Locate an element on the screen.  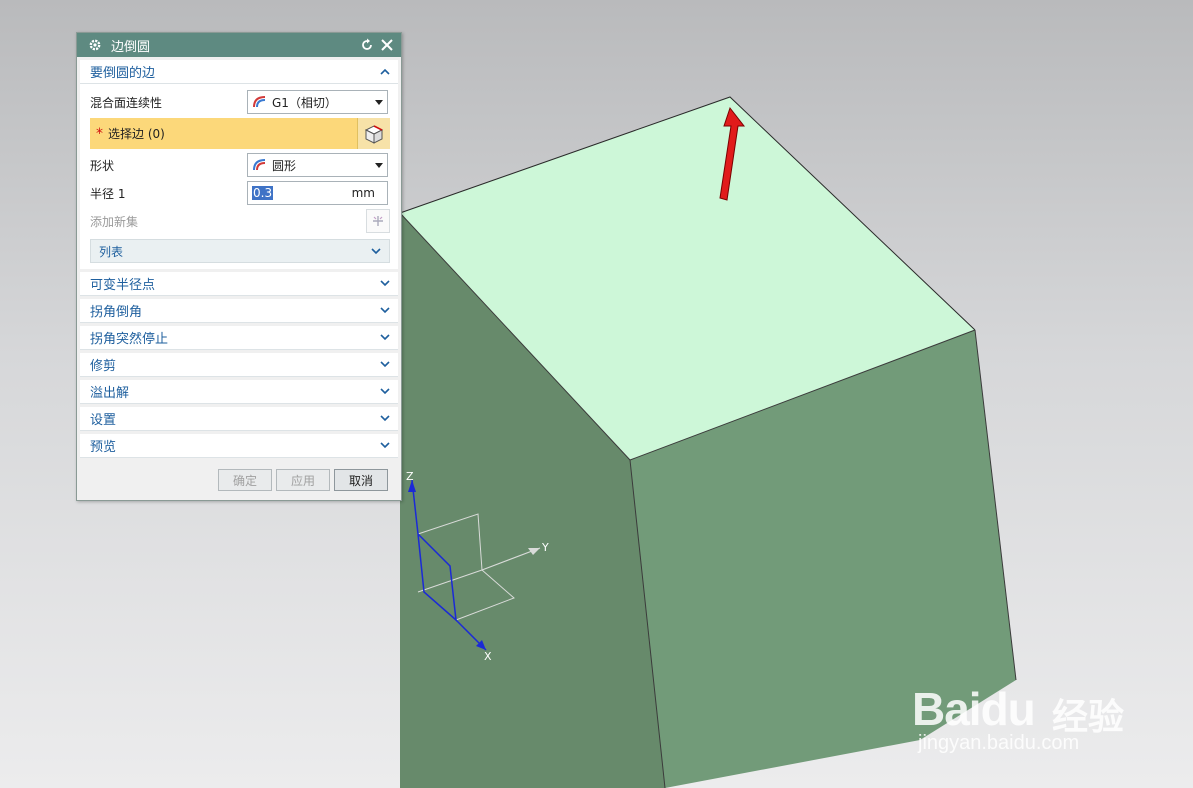
section-label: 拐角突然停止 is located at coordinates (129, 339).